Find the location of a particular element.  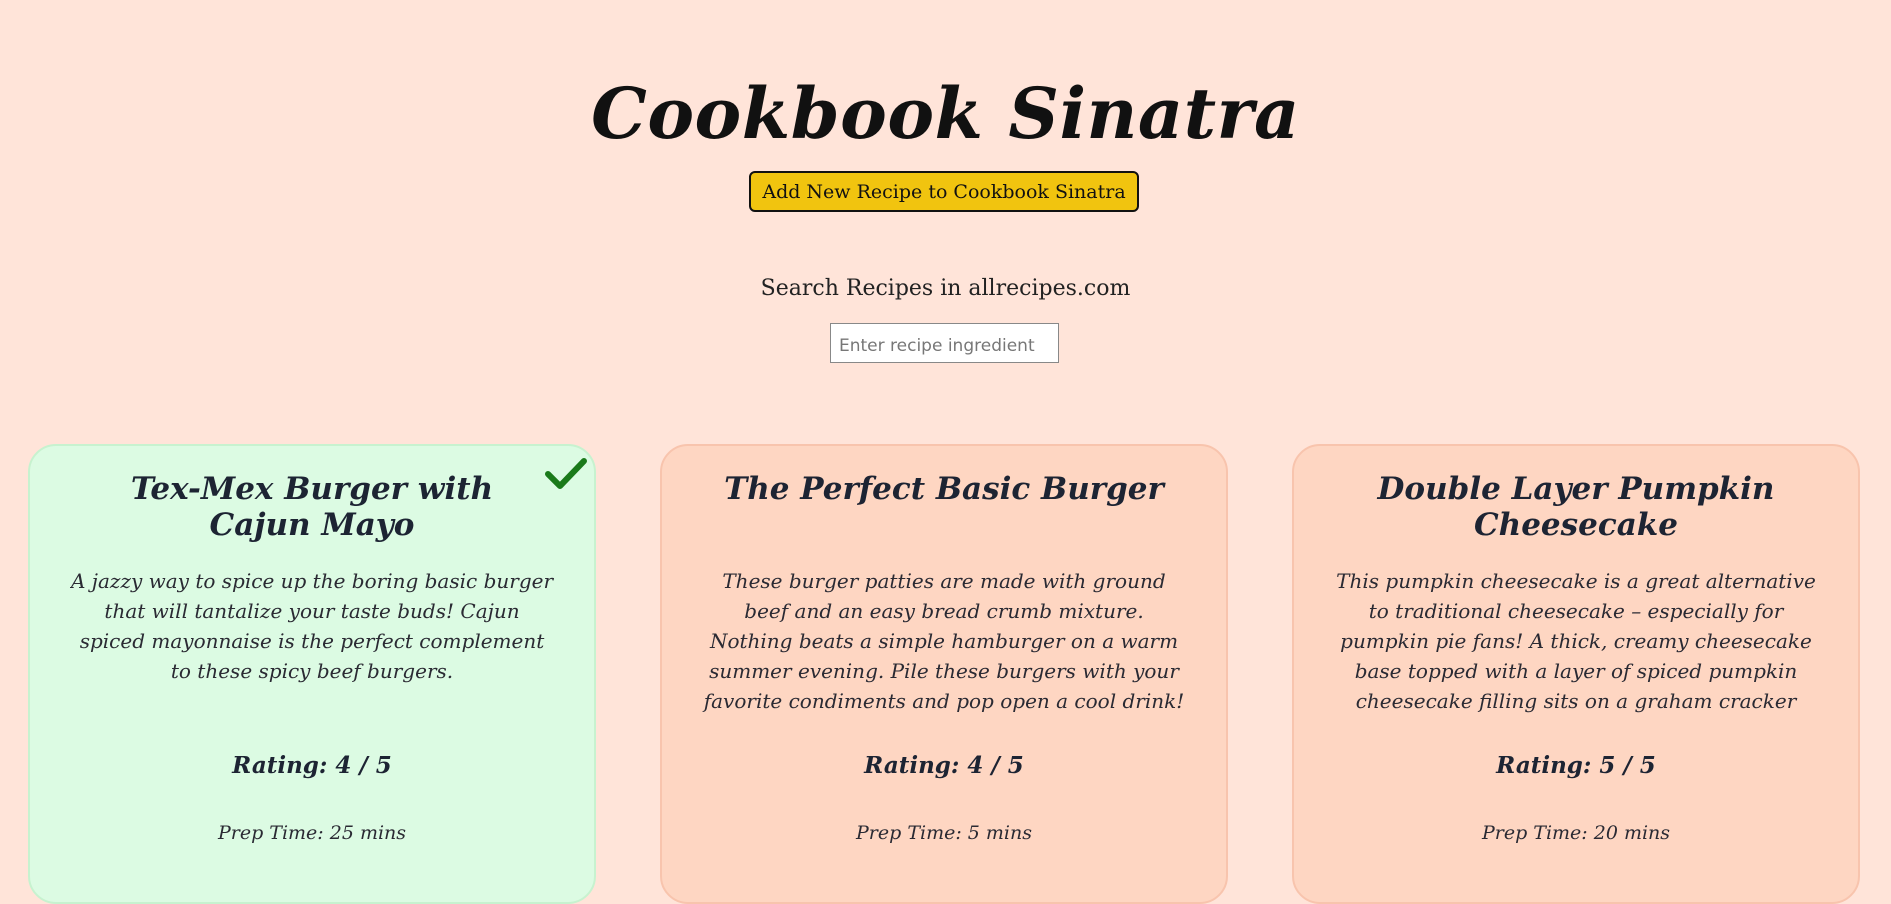

recipe-title: The Perfect Basic Burger is located at coordinates (944, 489).